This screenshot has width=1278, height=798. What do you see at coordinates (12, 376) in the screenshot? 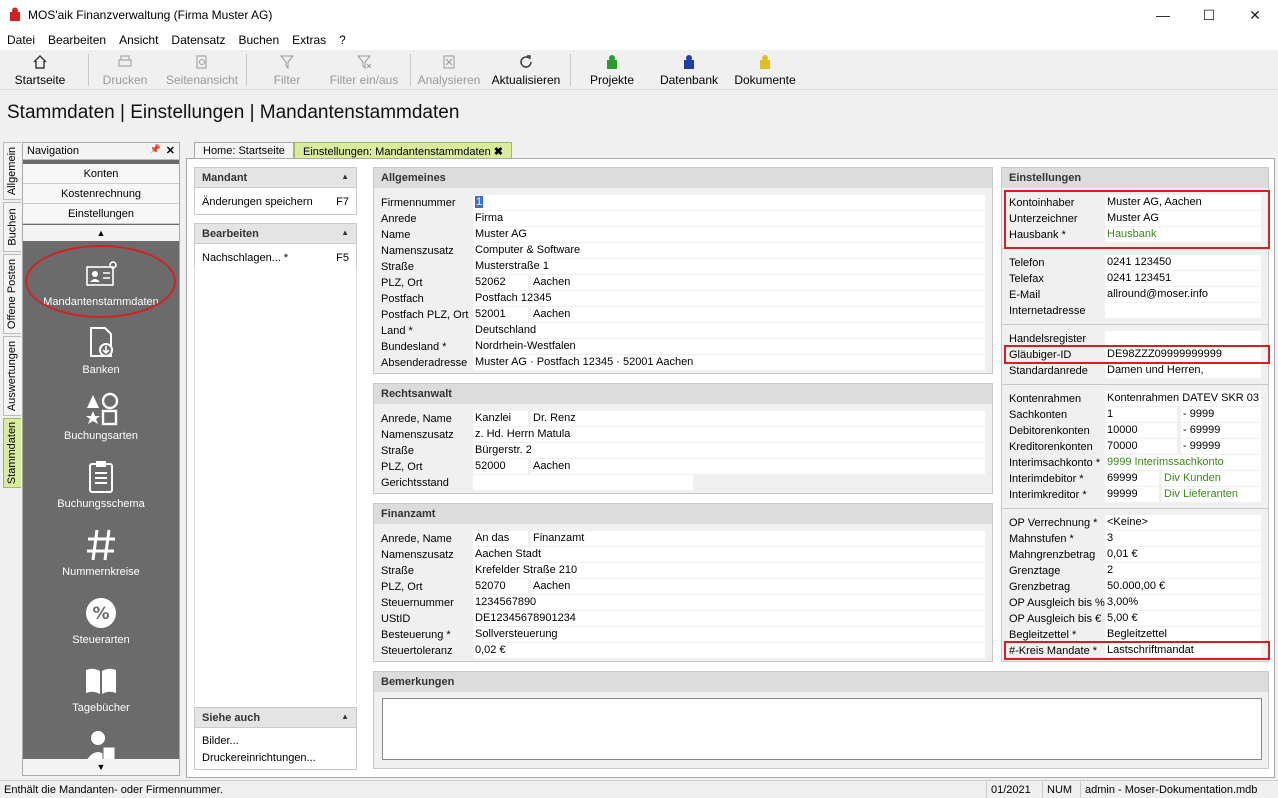
I see `vtab-auswertungen: Auswertungen` at bounding box center [12, 376].